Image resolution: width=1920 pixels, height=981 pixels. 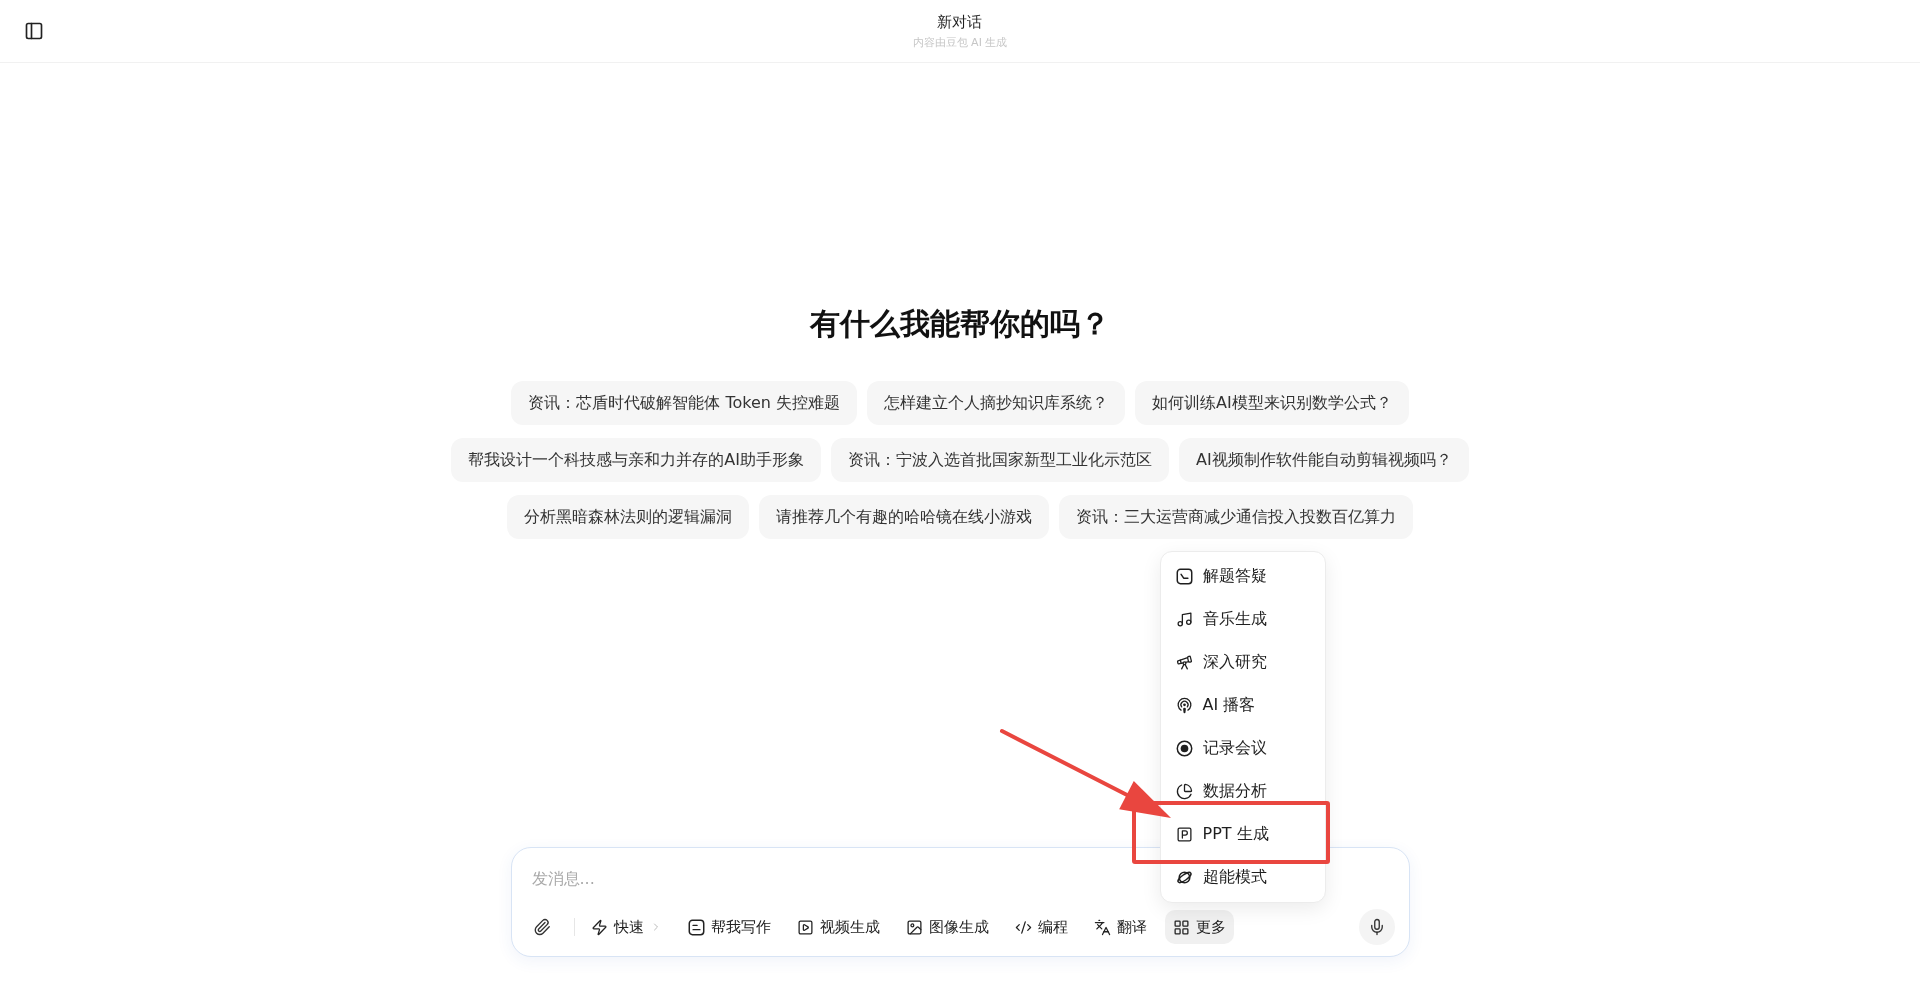 I want to click on tool-button: 快速, so click(x=626, y=927).